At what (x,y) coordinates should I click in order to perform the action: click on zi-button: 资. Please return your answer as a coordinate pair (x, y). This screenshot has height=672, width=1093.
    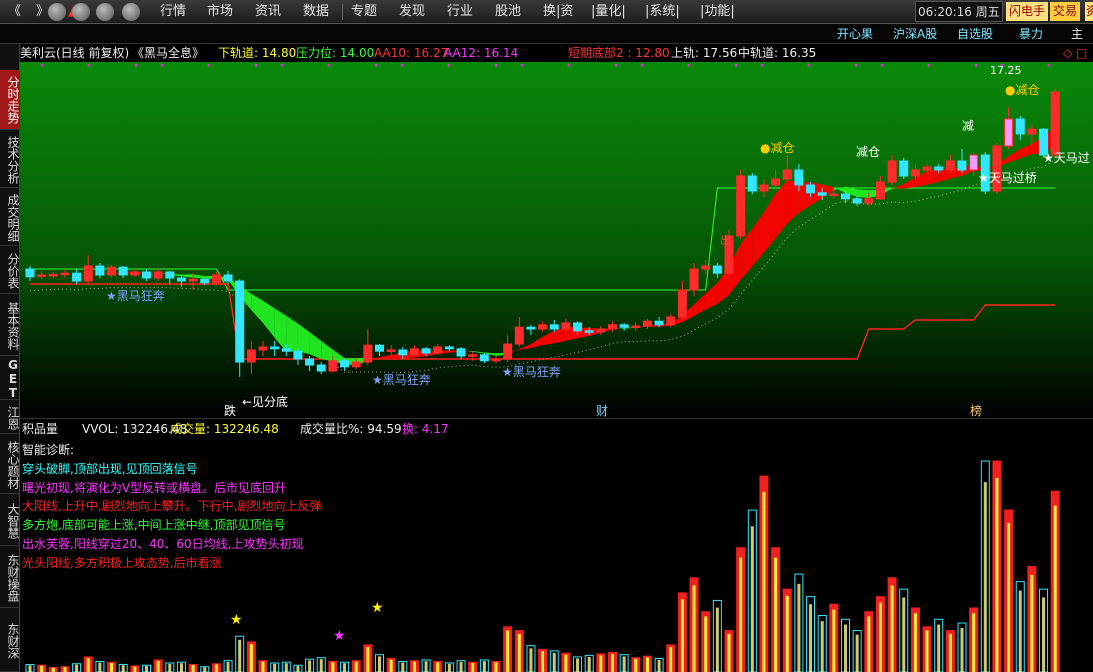
    Looking at the image, I should click on (1089, 11).